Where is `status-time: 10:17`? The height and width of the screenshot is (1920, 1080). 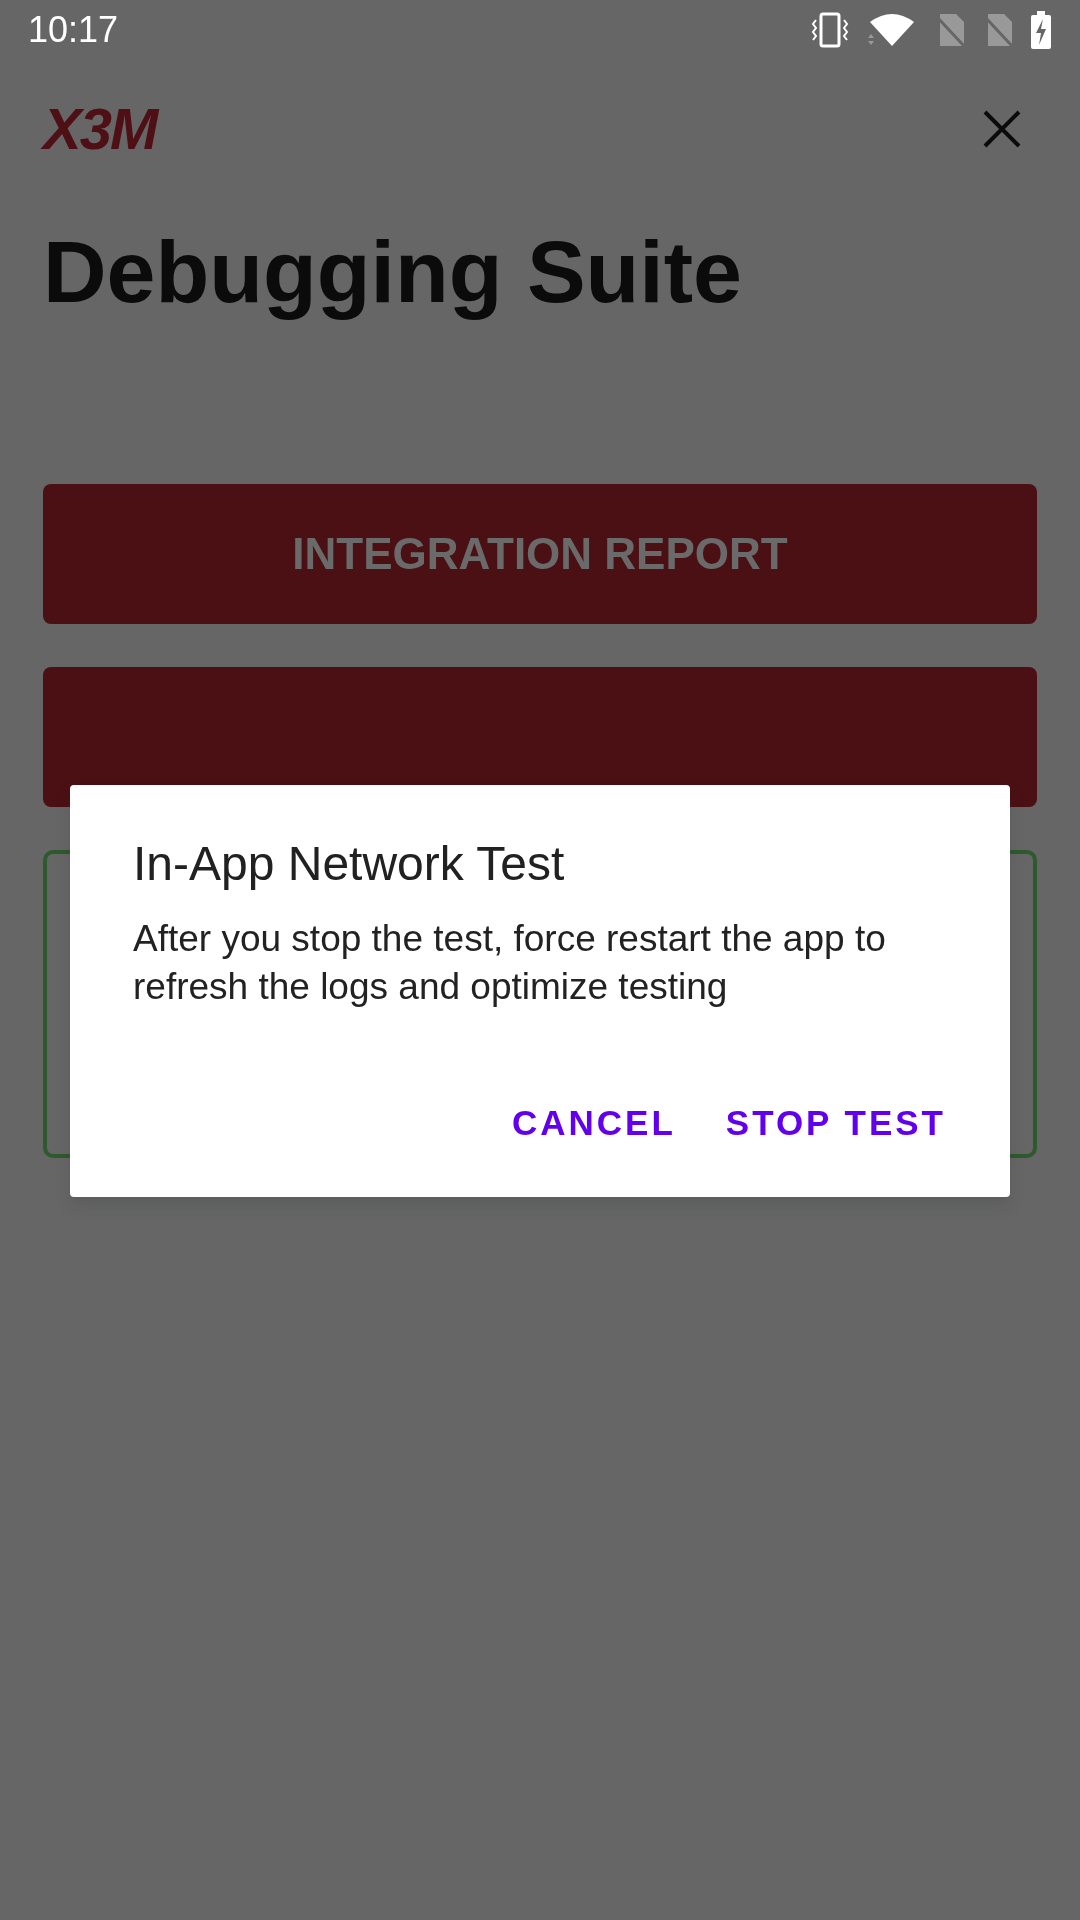 status-time: 10:17 is located at coordinates (73, 30).